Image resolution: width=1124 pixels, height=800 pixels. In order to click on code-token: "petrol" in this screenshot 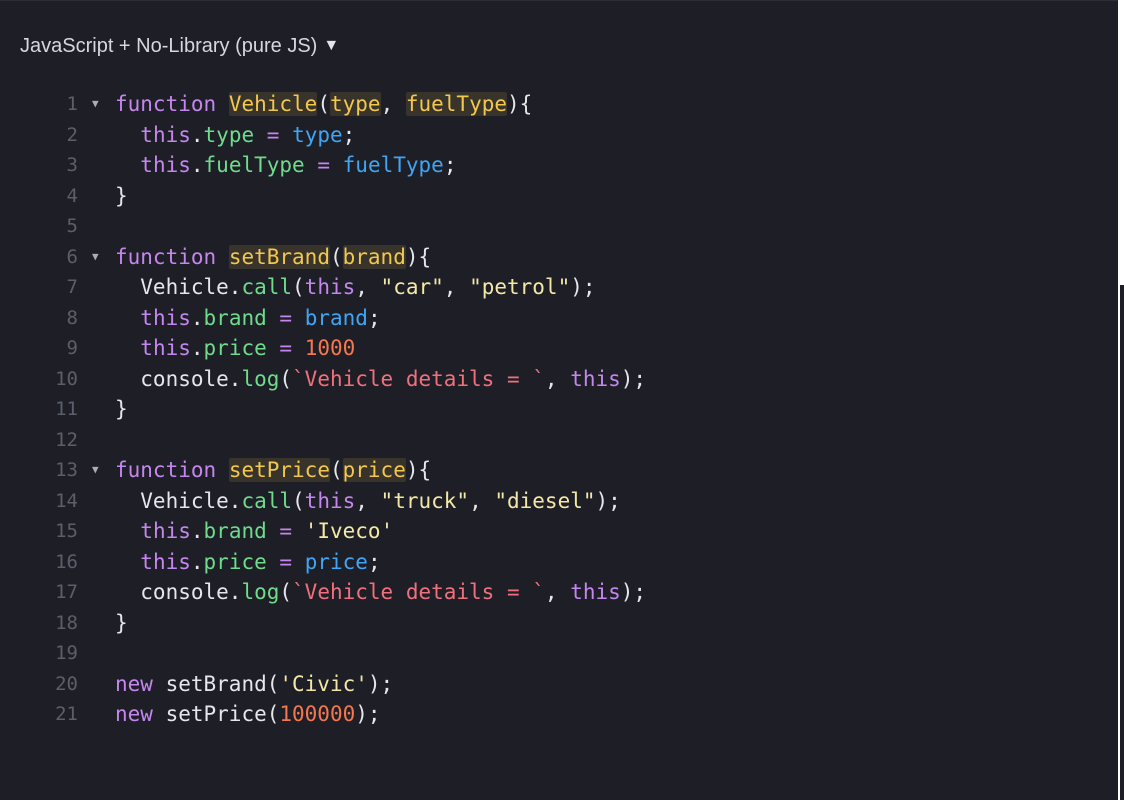, I will do `click(520, 287)`.